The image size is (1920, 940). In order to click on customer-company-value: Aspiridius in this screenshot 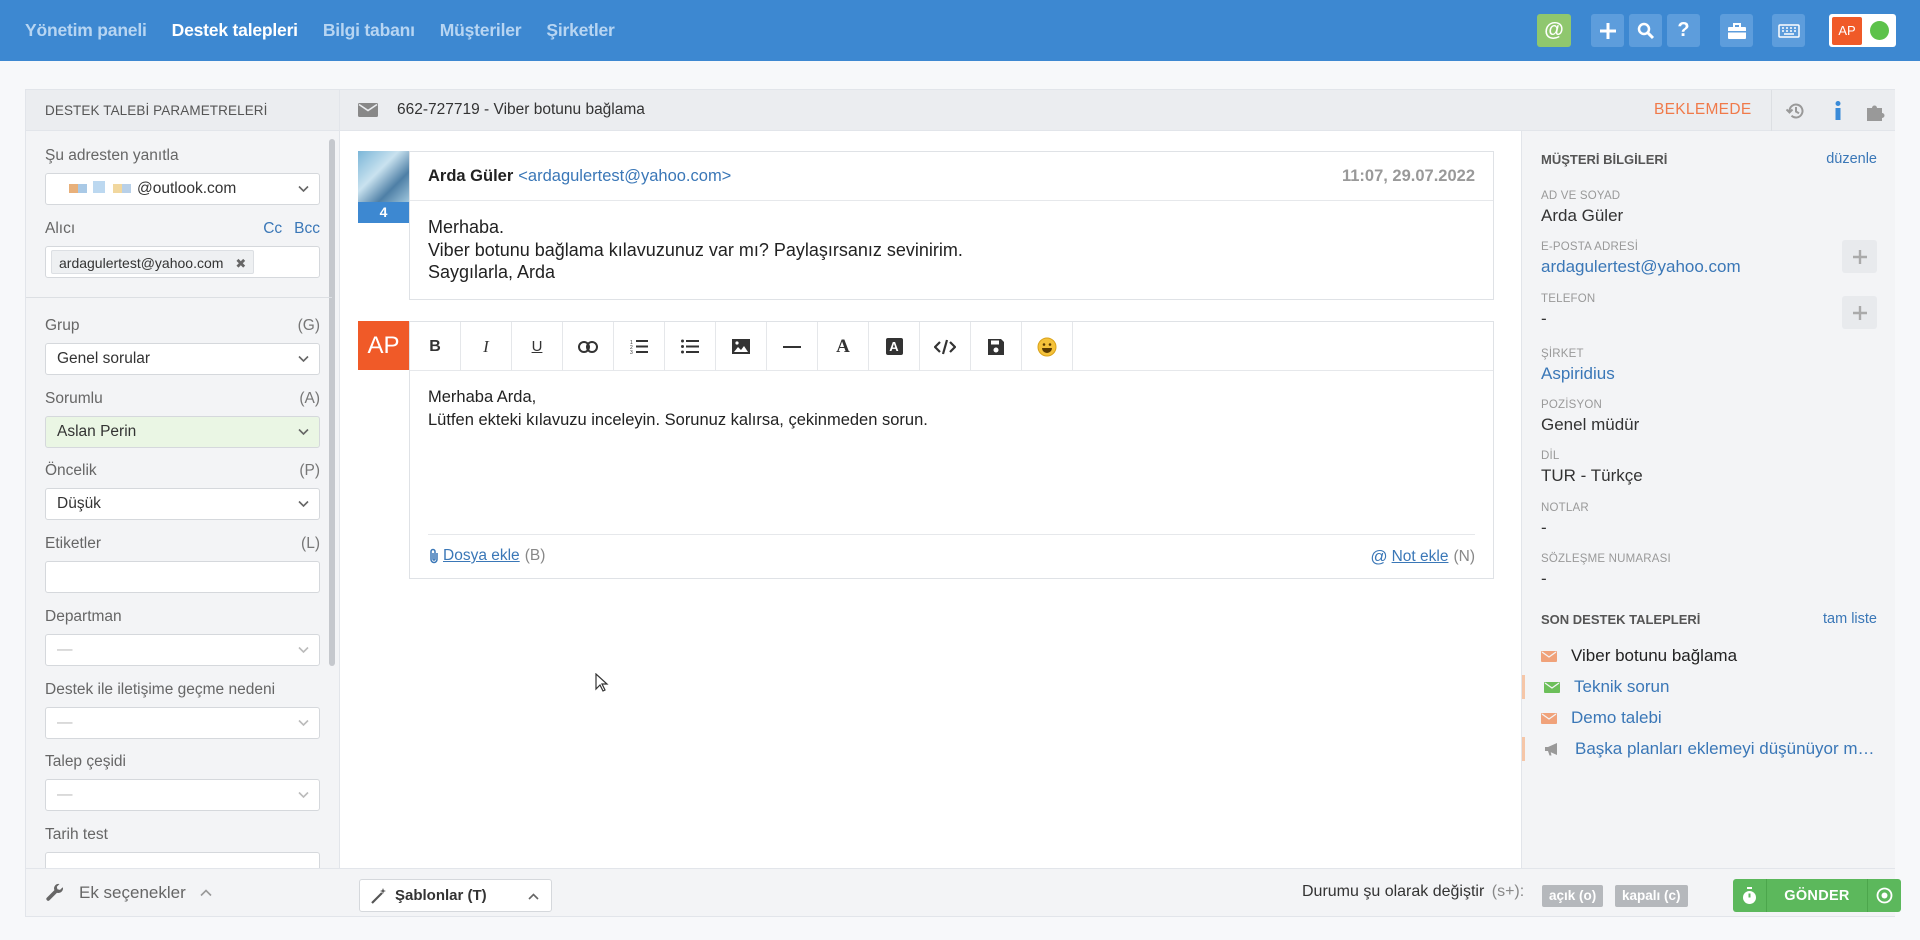, I will do `click(1709, 374)`.